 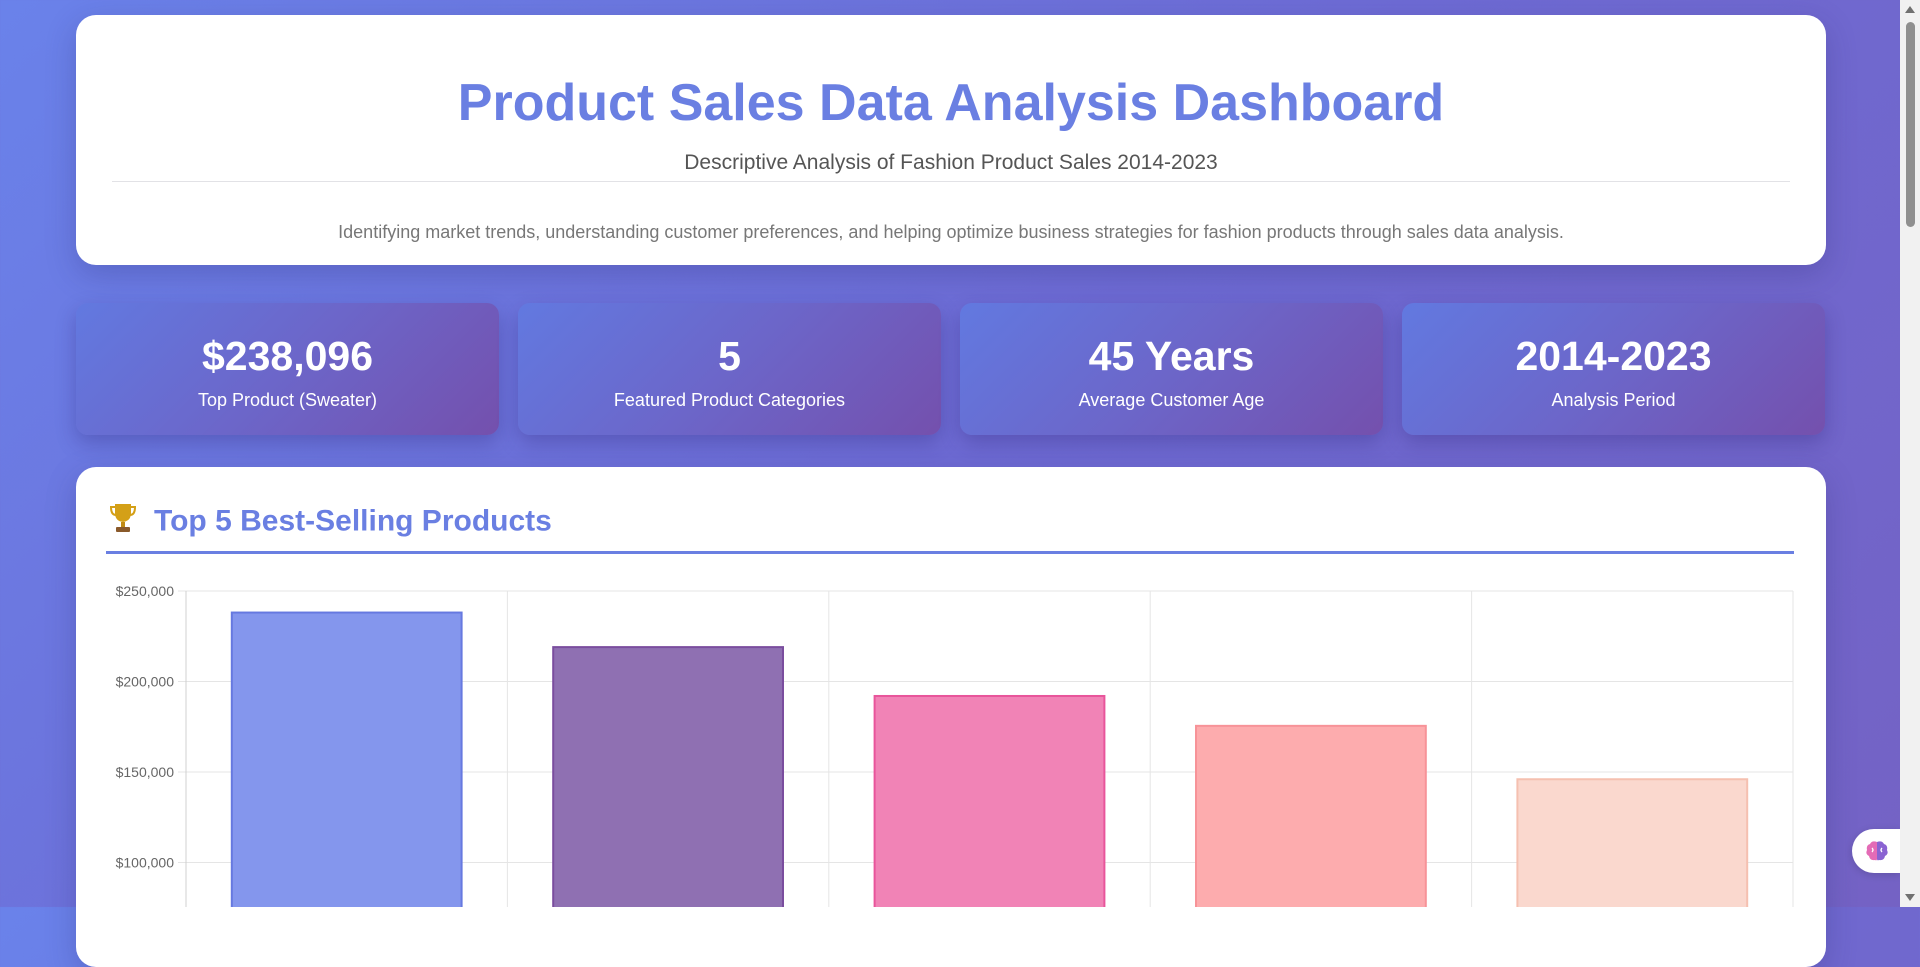 I want to click on brain-icon, so click(x=1877, y=851).